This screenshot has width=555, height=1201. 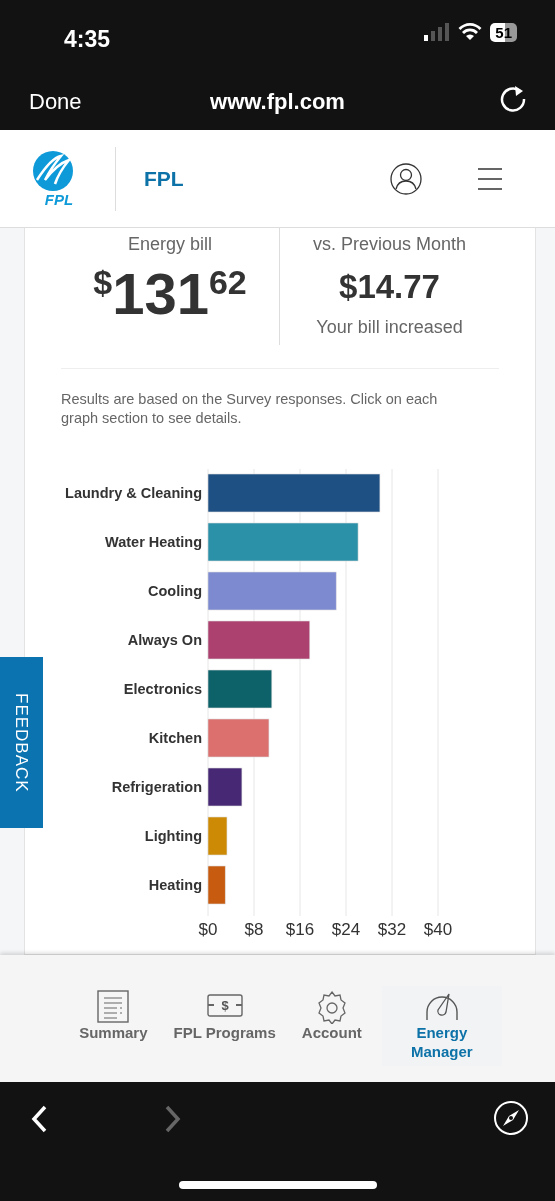 What do you see at coordinates (437, 32) in the screenshot?
I see `signal-icon` at bounding box center [437, 32].